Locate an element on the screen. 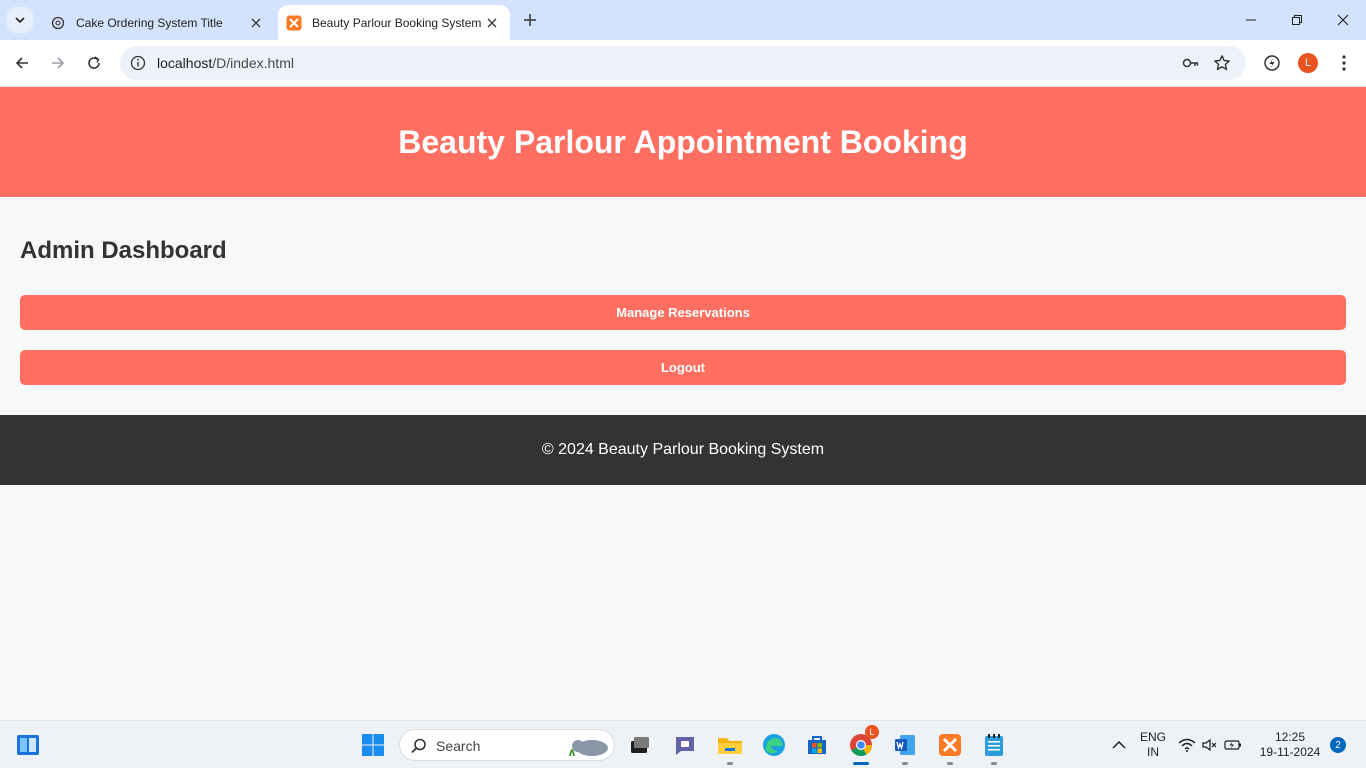 The width and height of the screenshot is (1366, 768). chevron-up-icon is located at coordinates (1119, 744).